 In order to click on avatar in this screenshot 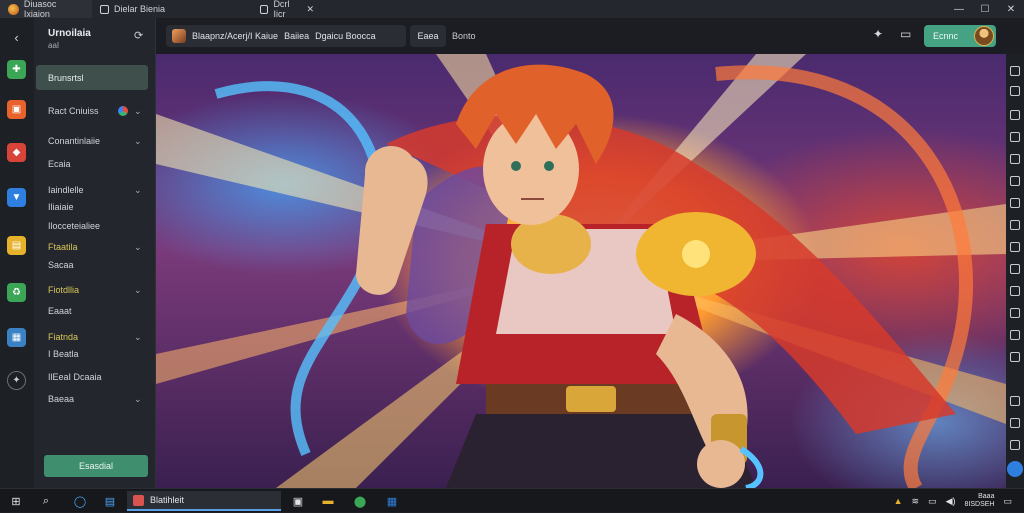, I will do `click(984, 36)`.